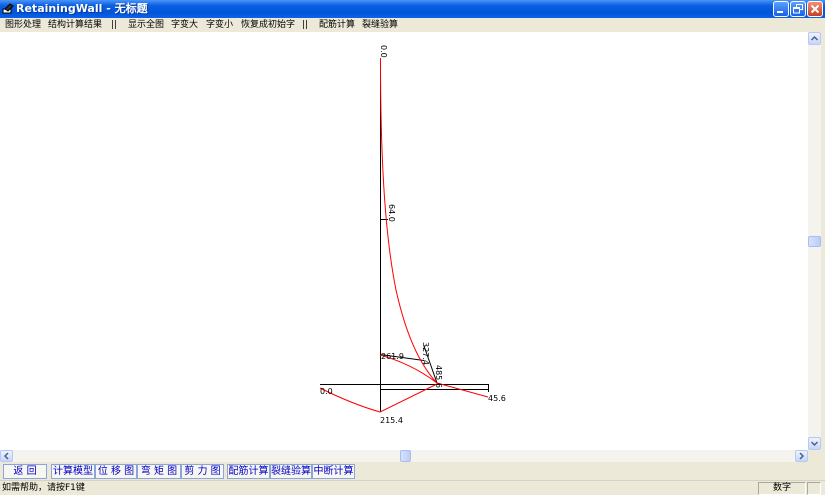 The width and height of the screenshot is (825, 495). What do you see at coordinates (412, 487) in the screenshot?
I see `status-bar: 如需帮助，请按F1键 数字` at bounding box center [412, 487].